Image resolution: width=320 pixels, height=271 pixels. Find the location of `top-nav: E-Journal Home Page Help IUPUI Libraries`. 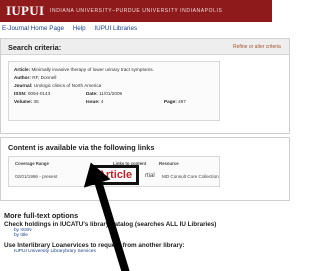

top-nav: E-Journal Home Page Help IUPUI Libraries is located at coordinates (73, 28).